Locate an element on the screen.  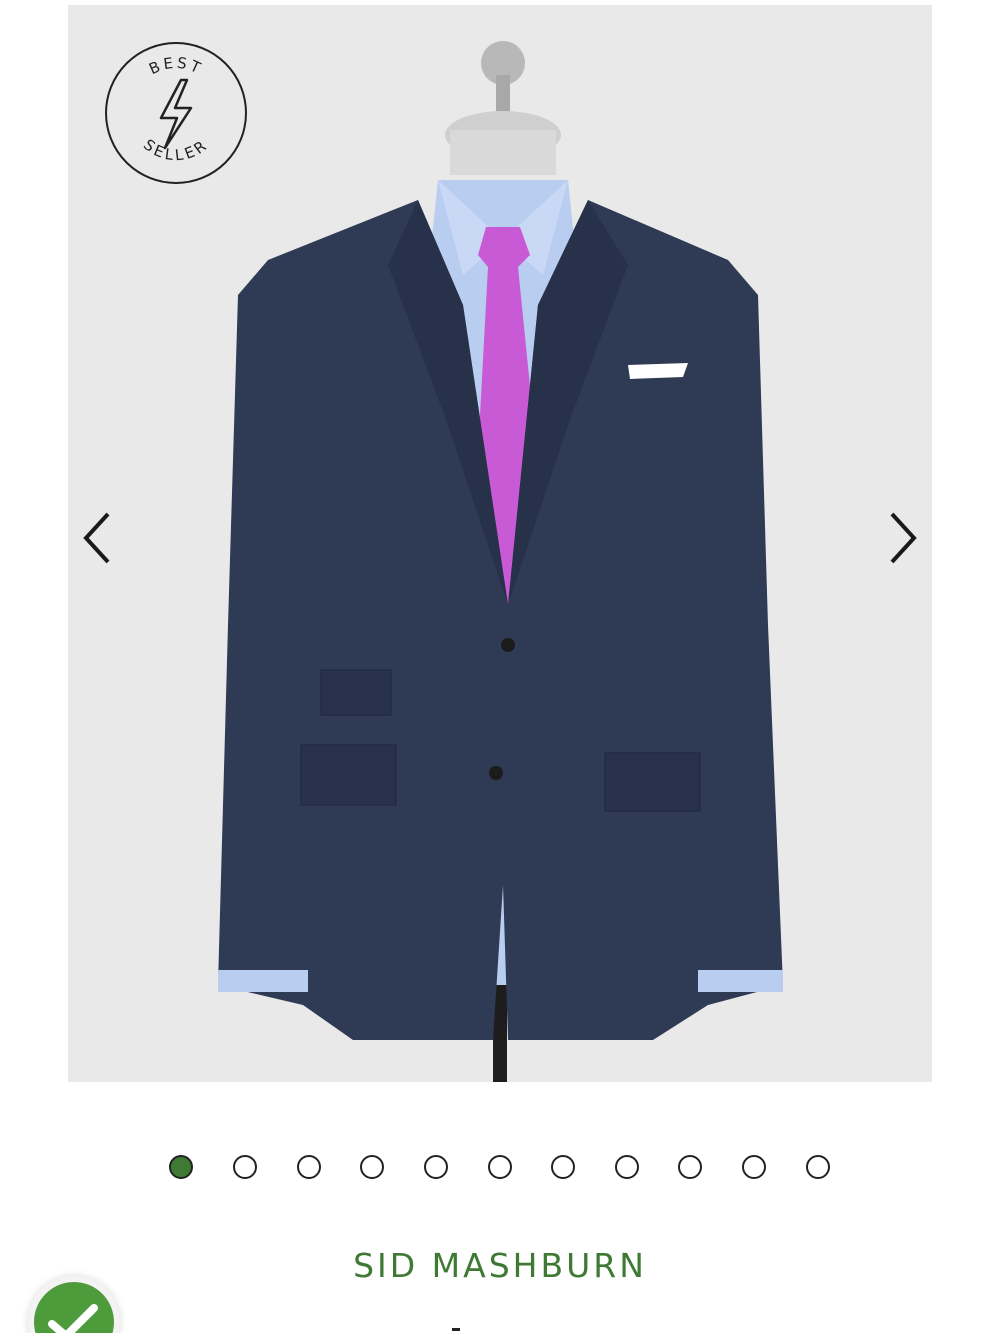
best-seller-badge: BEST SELLER is located at coordinates (176, 113).